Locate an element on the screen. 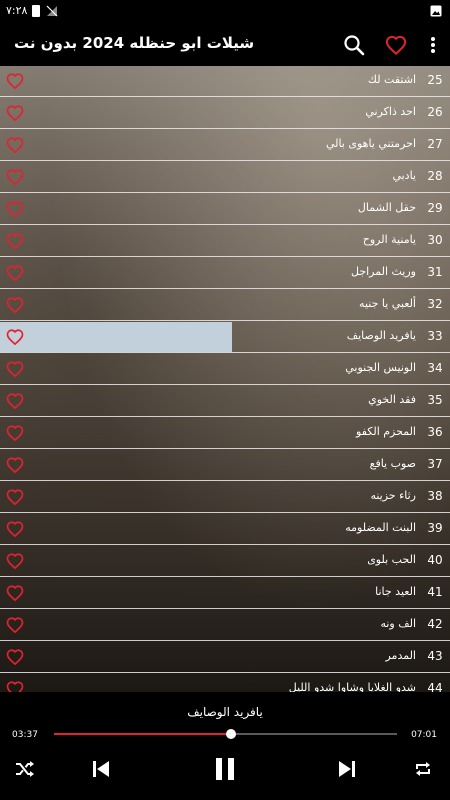  playlist-row: احرمتني ياهوى بالي 27 is located at coordinates (225, 145).